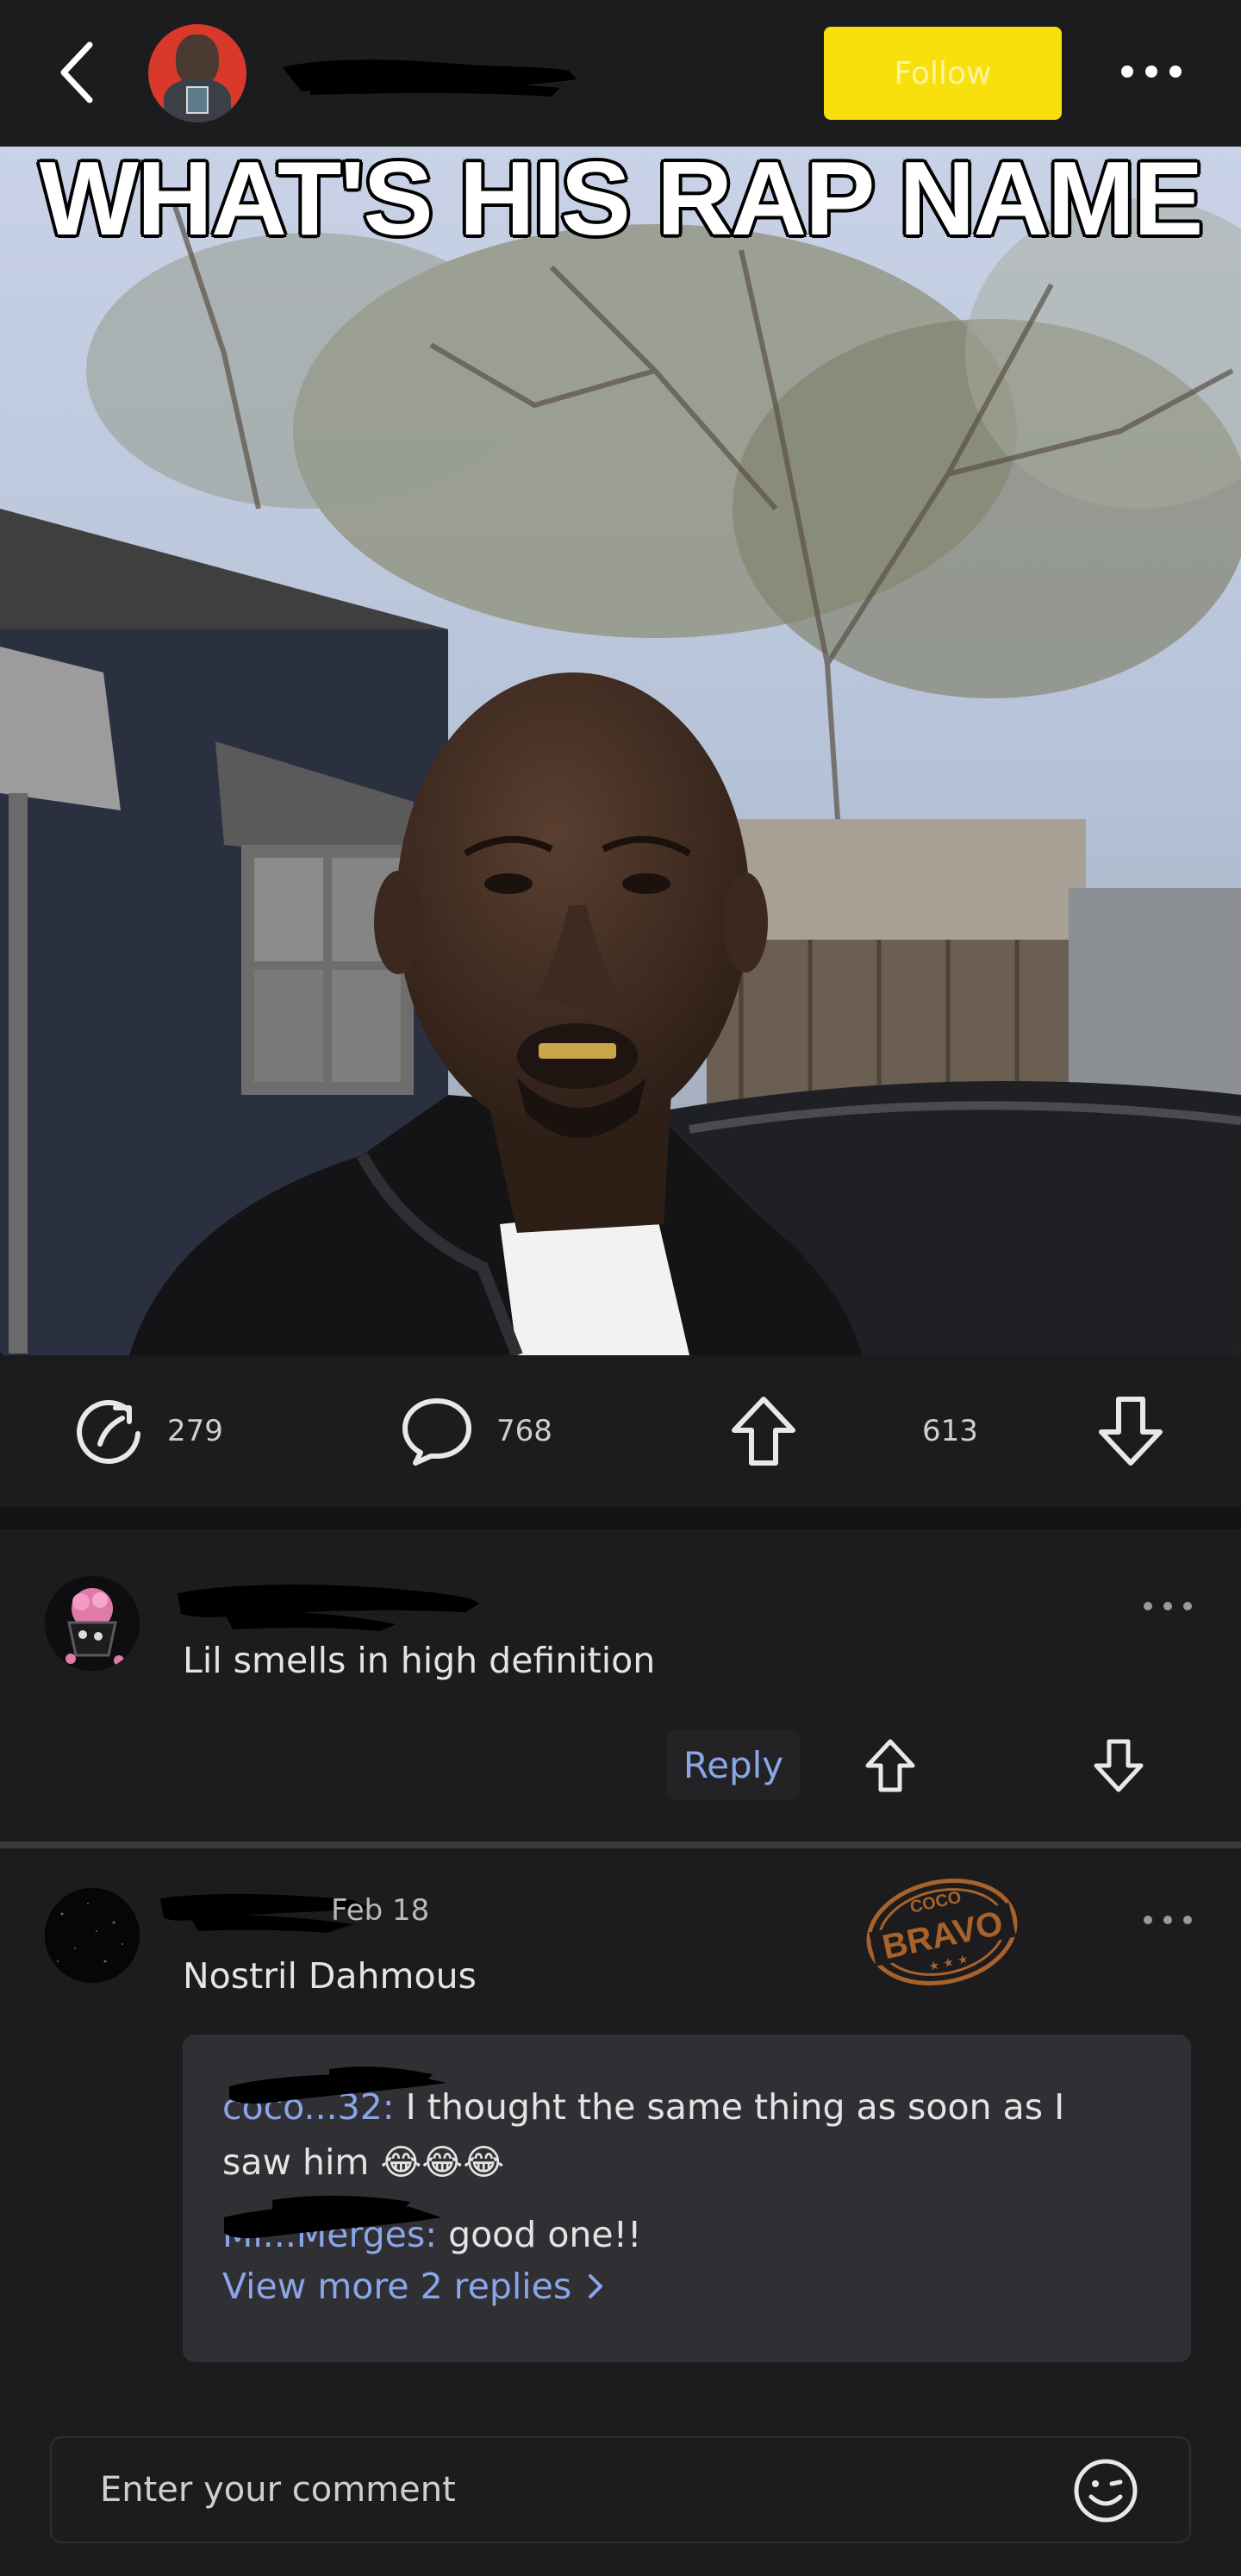  I want to click on comment-text: Lil smells in high definition, so click(419, 1660).